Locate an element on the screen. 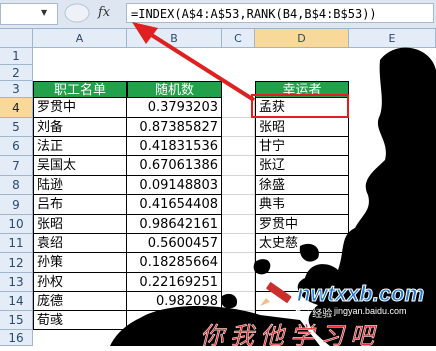 The height and width of the screenshot is (351, 436). cell-name: 张昭 is located at coordinates (80, 224).